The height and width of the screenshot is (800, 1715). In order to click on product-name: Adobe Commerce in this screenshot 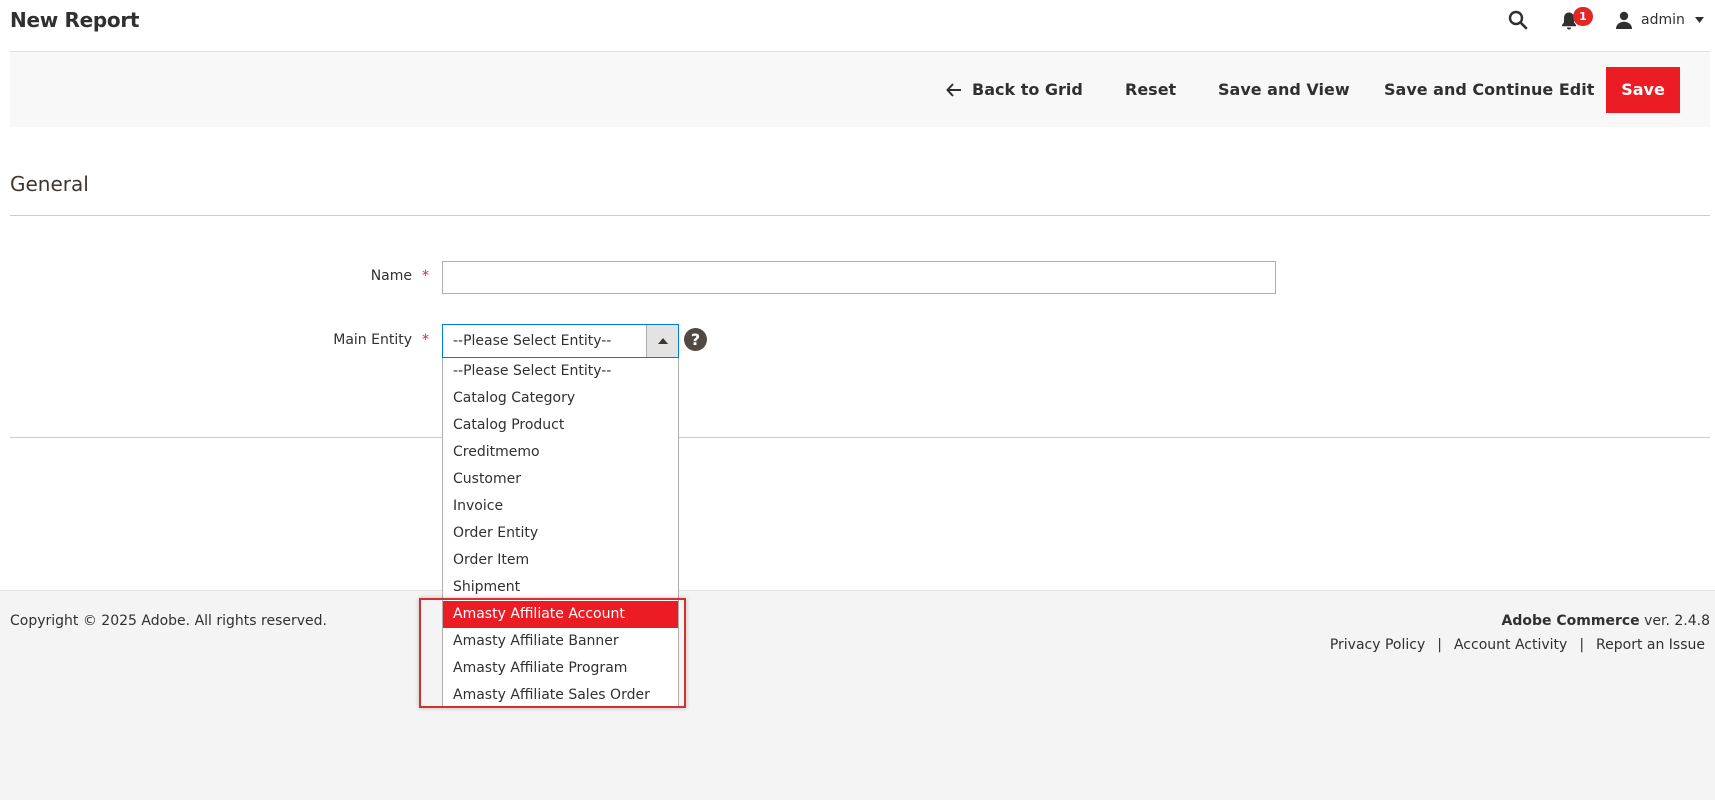, I will do `click(1570, 621)`.